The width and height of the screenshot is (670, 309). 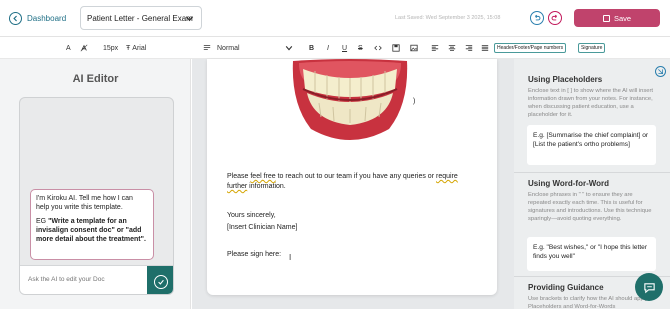 I want to click on text-color-button: A, so click(x=68, y=48).